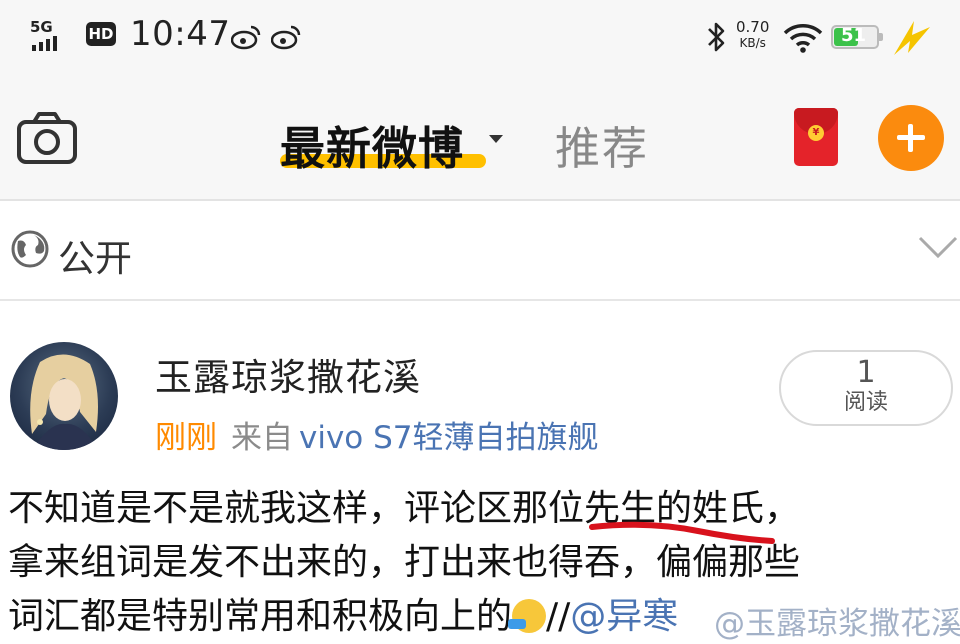 This screenshot has width=960, height=644. Describe the element at coordinates (803, 38) in the screenshot. I see `wifi-icon` at that location.